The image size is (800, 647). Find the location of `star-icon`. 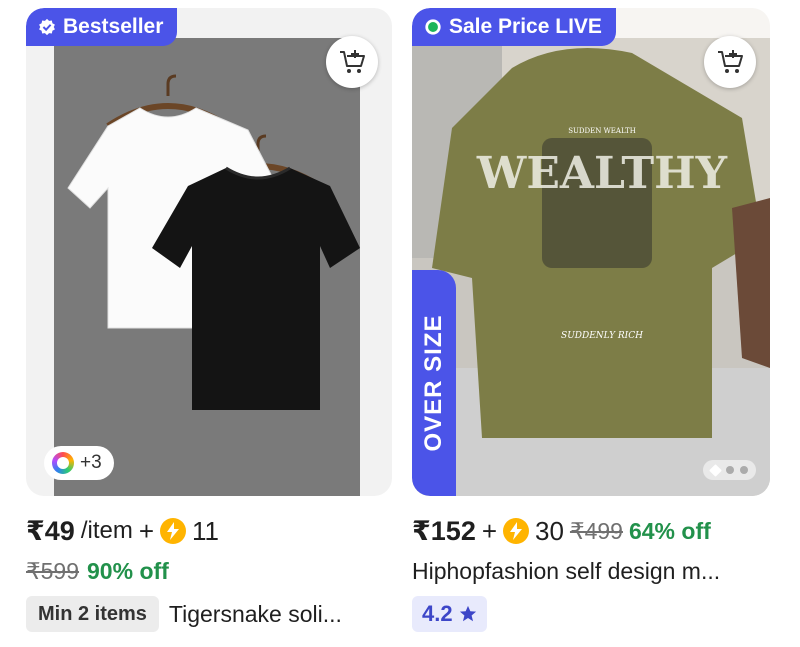

star-icon is located at coordinates (467, 613).